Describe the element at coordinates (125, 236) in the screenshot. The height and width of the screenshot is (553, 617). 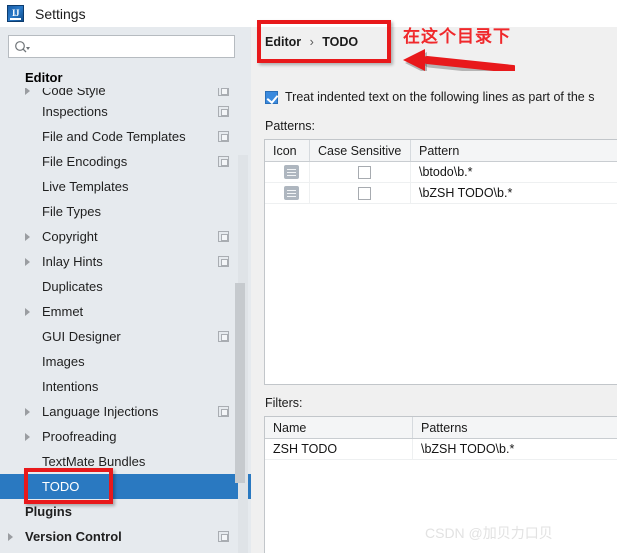
I see `sidebar-item-copyright: Copyright` at that location.